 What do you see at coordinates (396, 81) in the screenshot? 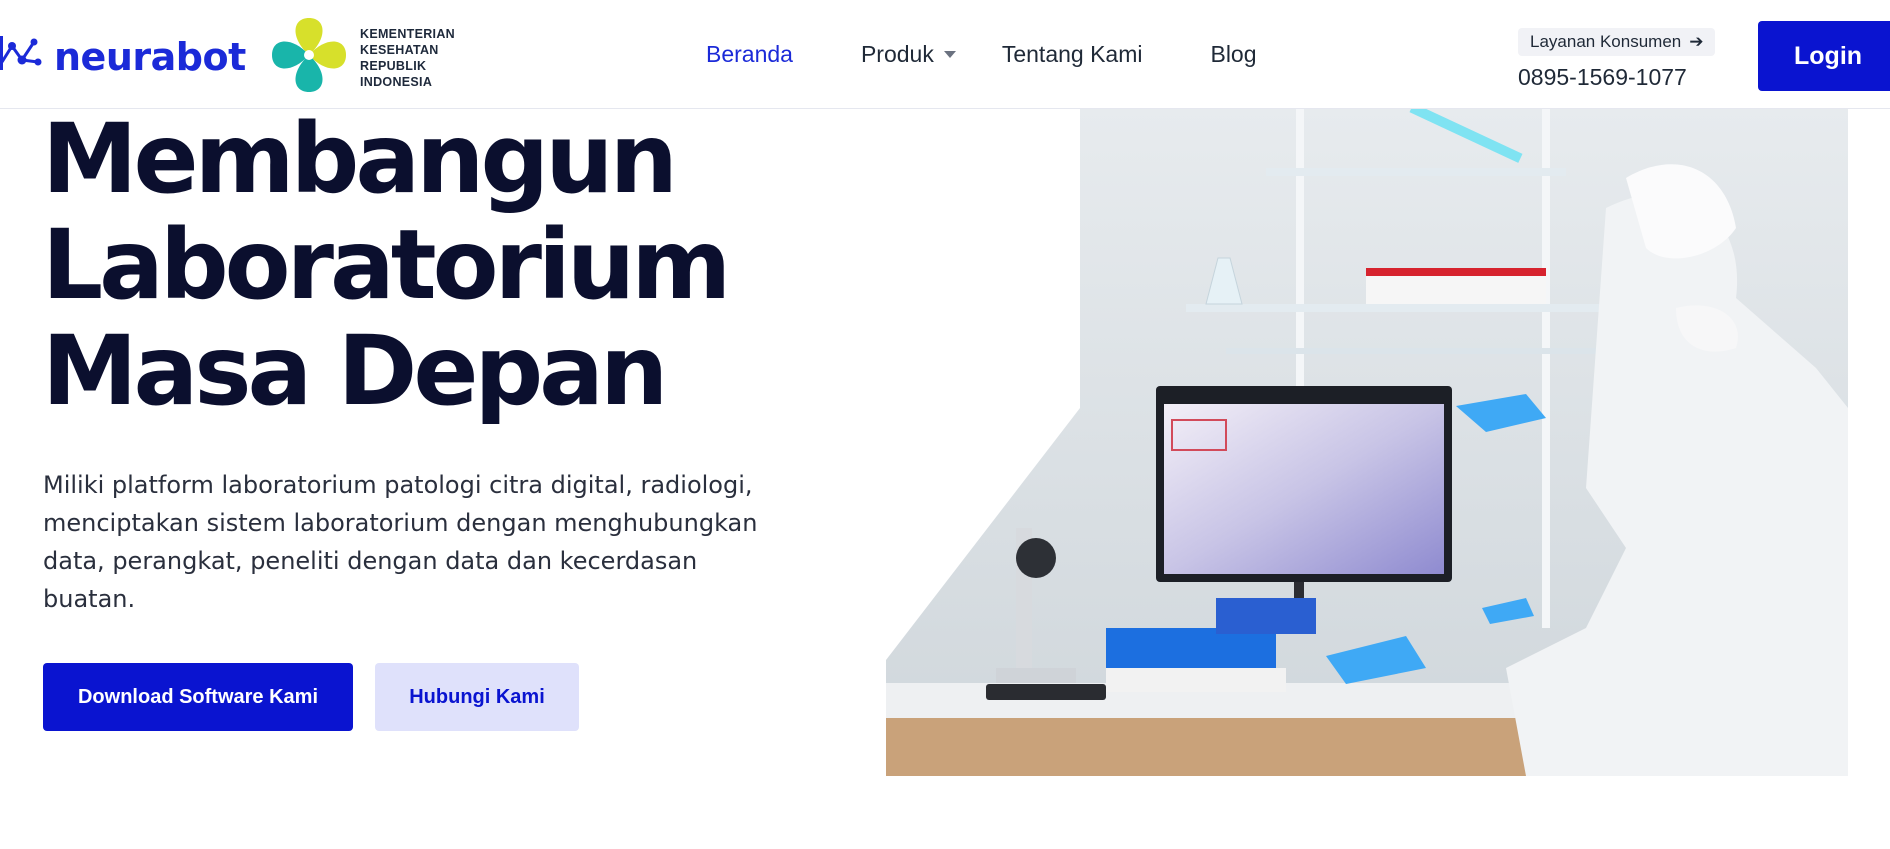
I see `ministry-line: INDONESIA` at bounding box center [396, 81].